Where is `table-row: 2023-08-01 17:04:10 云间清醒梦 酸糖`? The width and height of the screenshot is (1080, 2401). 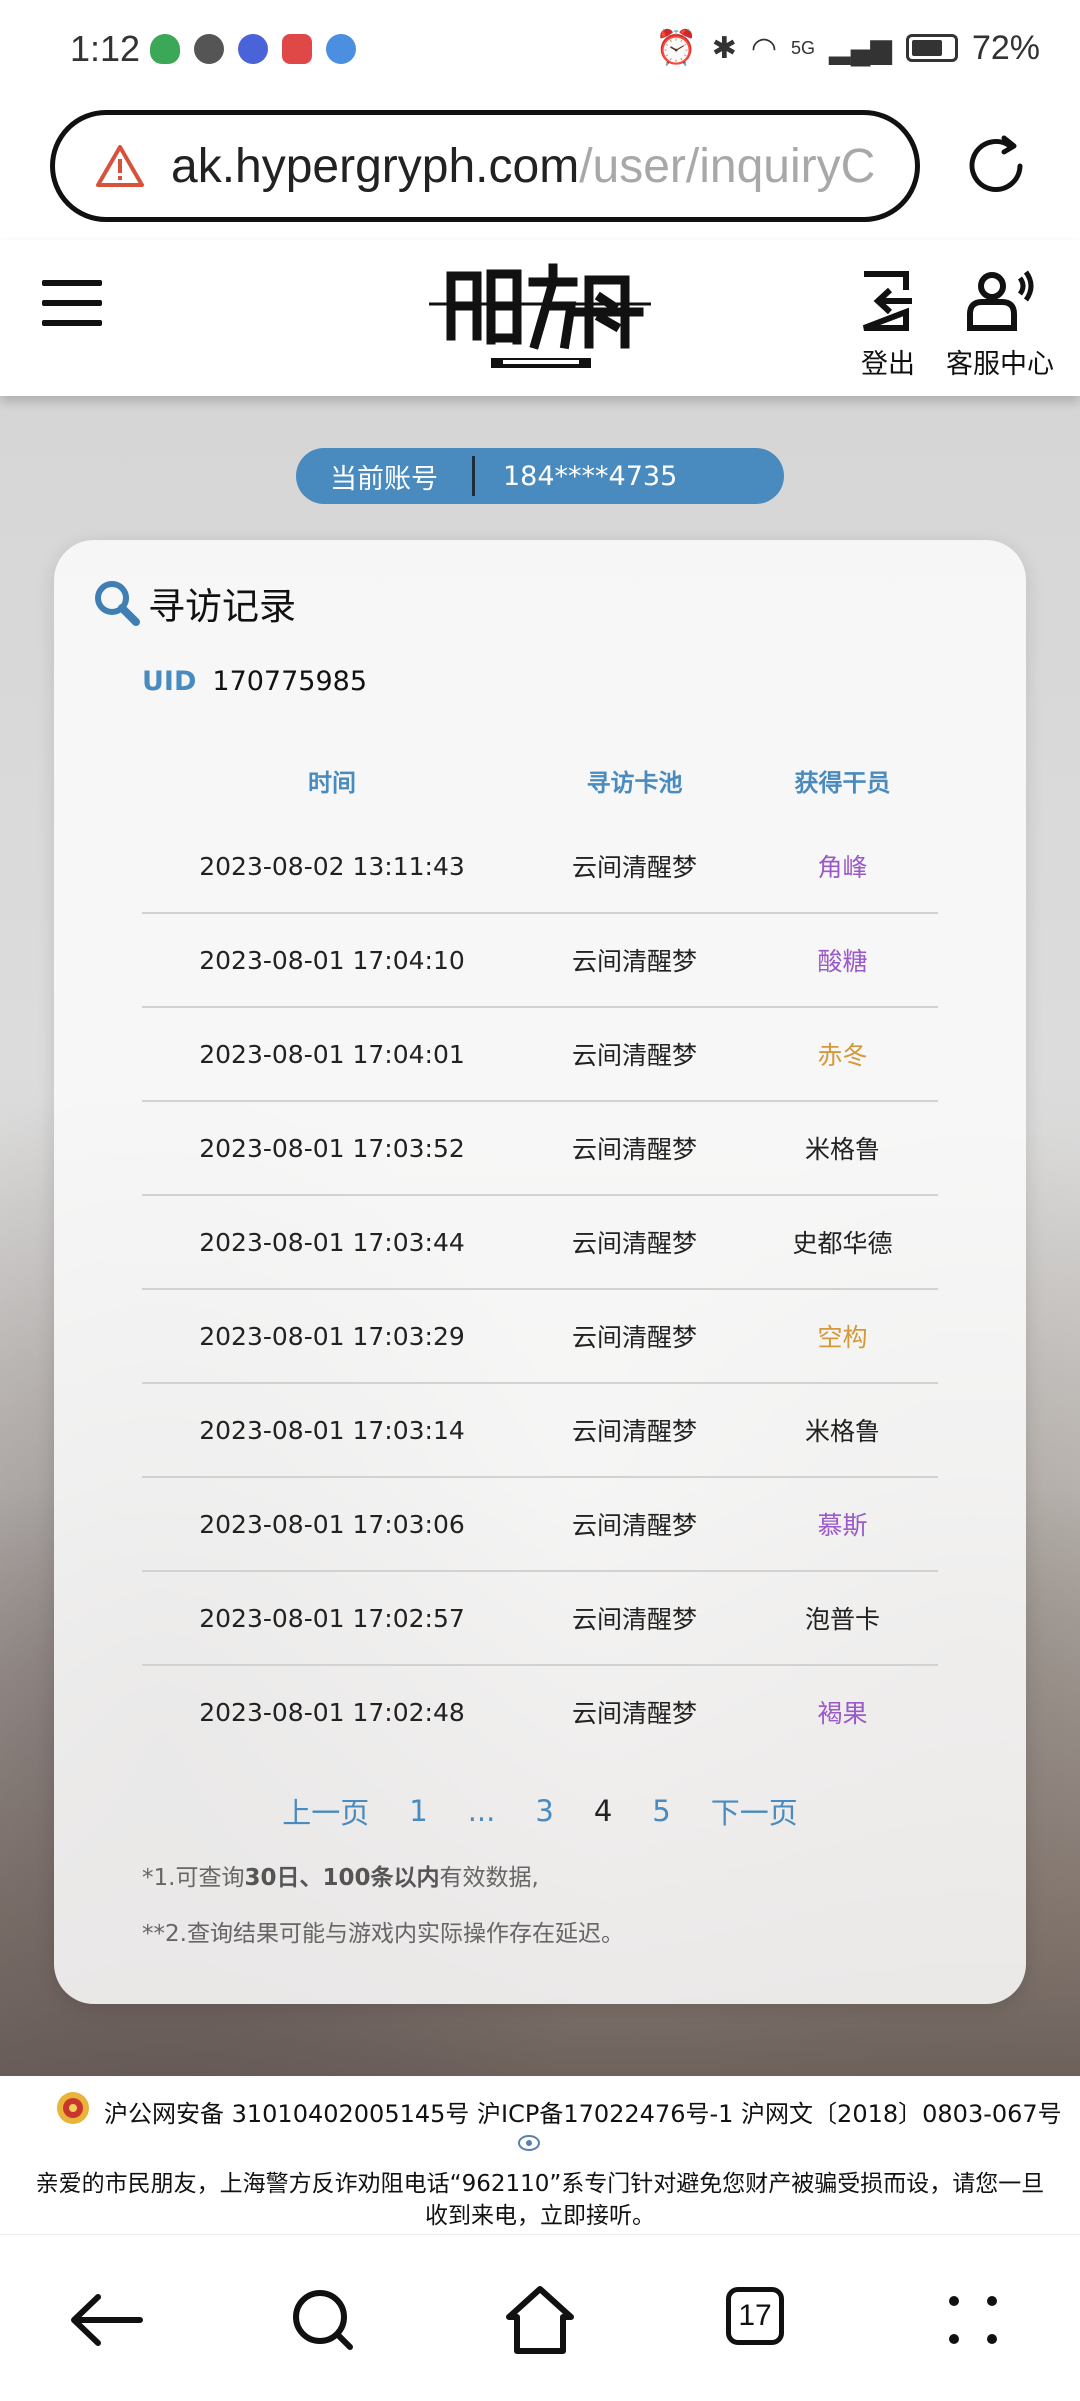 table-row: 2023-08-01 17:04:10 云间清醒梦 酸糖 is located at coordinates (540, 961).